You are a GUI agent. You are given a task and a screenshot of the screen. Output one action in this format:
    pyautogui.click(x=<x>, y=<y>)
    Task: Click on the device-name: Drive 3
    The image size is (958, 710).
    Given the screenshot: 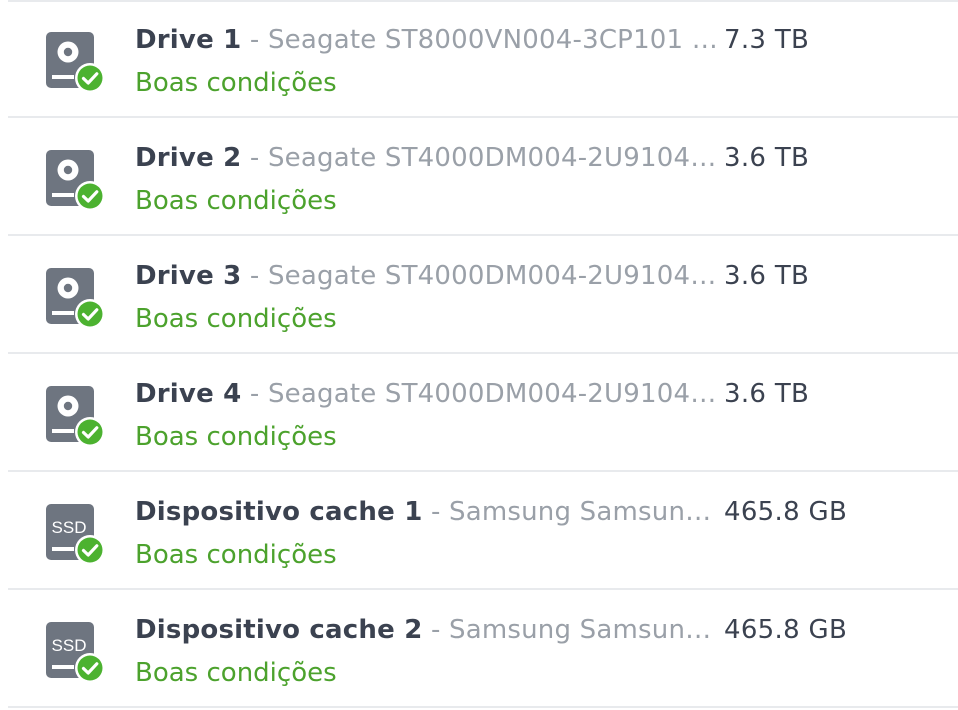 What is the action you would take?
    pyautogui.click(x=188, y=276)
    